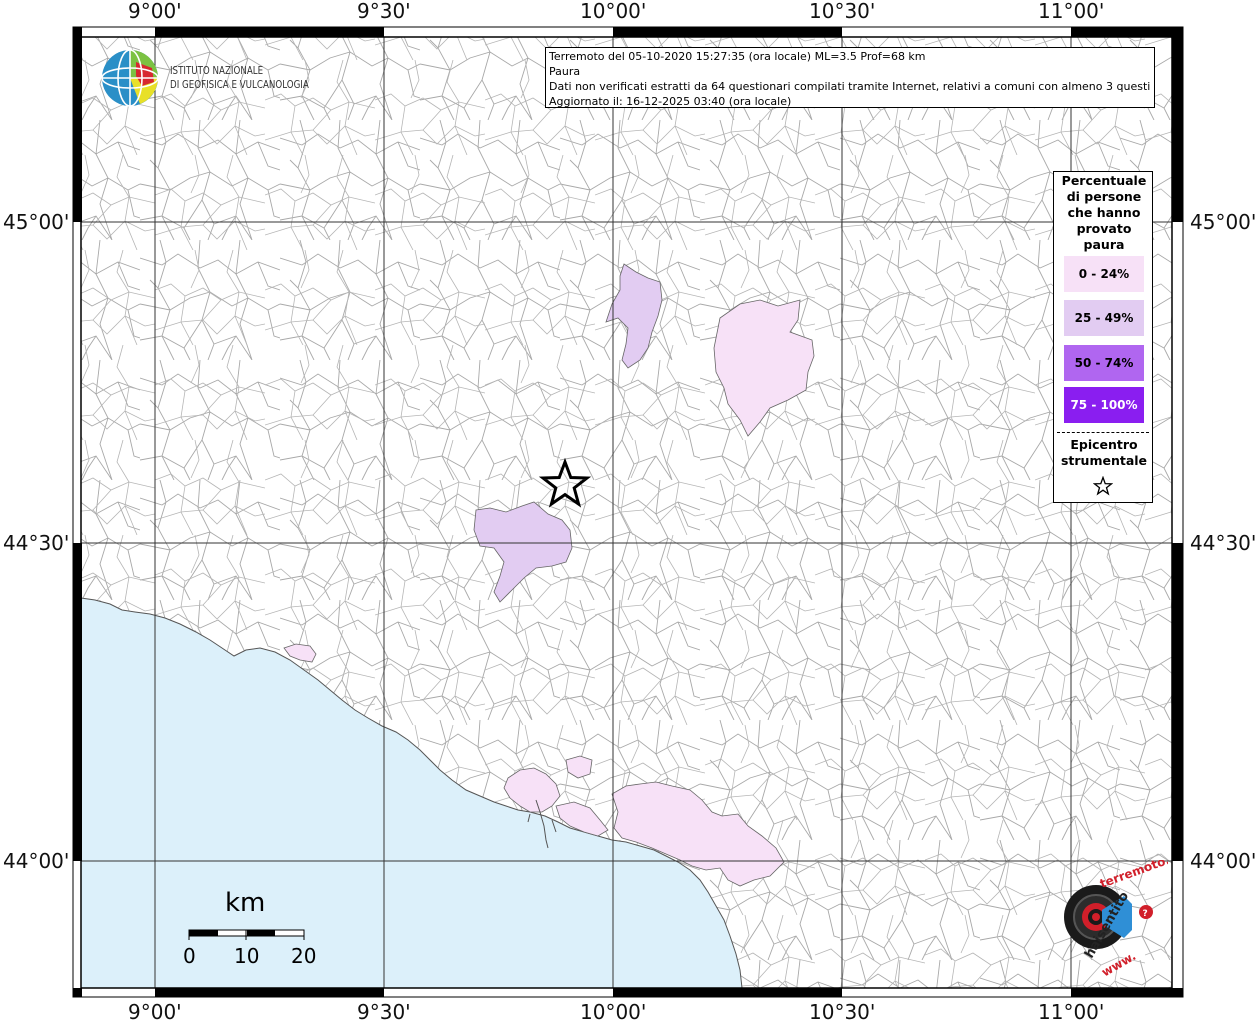 The height and width of the screenshot is (1024, 1256). I want to click on scale-bar: km 0 10 20, so click(255, 933).